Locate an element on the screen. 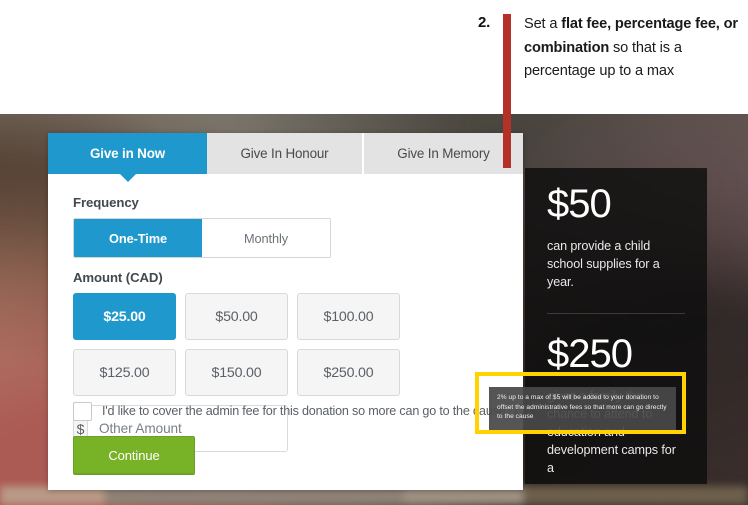  amount-preset-label: $150.00 is located at coordinates (236, 372).